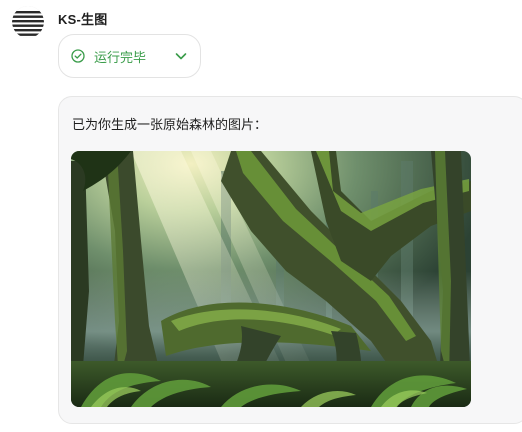  What do you see at coordinates (83, 19) in the screenshot?
I see `bot-name: KS-生图` at bounding box center [83, 19].